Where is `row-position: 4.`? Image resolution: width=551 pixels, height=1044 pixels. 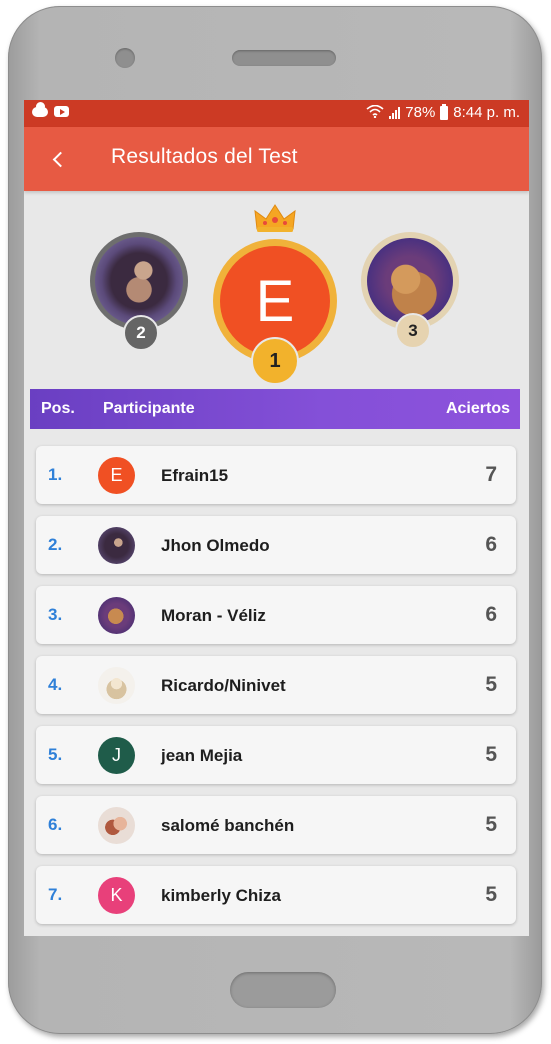 row-position: 4. is located at coordinates (55, 684).